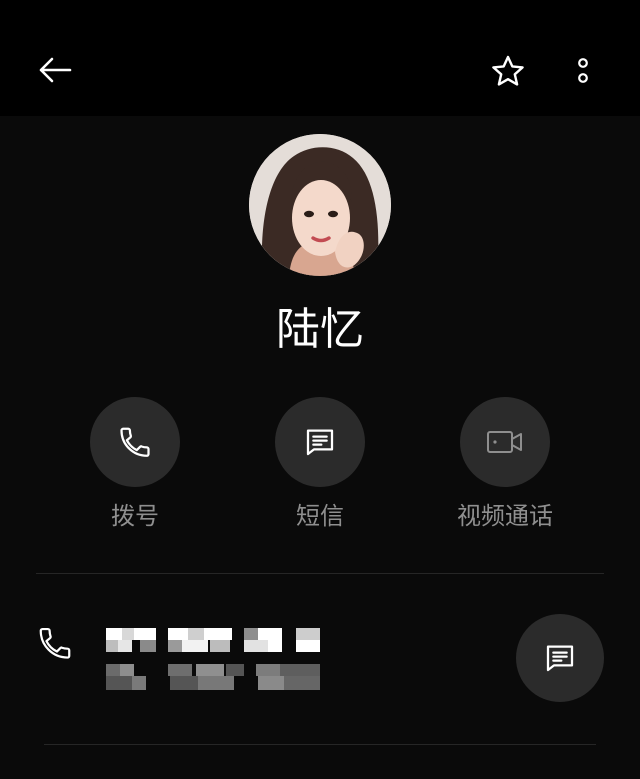 The width and height of the screenshot is (640, 779). I want to click on more-vertical-icon, so click(583, 70).